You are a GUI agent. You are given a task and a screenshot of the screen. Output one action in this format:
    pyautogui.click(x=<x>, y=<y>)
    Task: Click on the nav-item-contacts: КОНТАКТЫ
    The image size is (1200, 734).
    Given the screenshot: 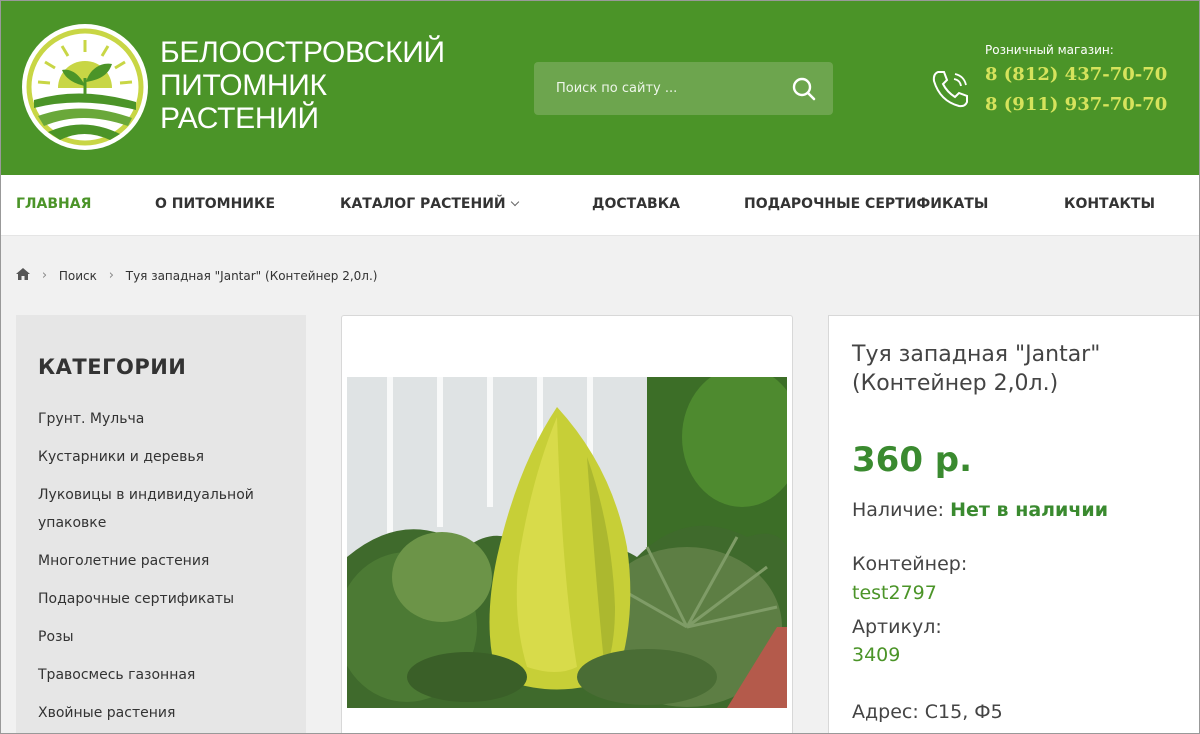 What is the action you would take?
    pyautogui.click(x=1109, y=204)
    